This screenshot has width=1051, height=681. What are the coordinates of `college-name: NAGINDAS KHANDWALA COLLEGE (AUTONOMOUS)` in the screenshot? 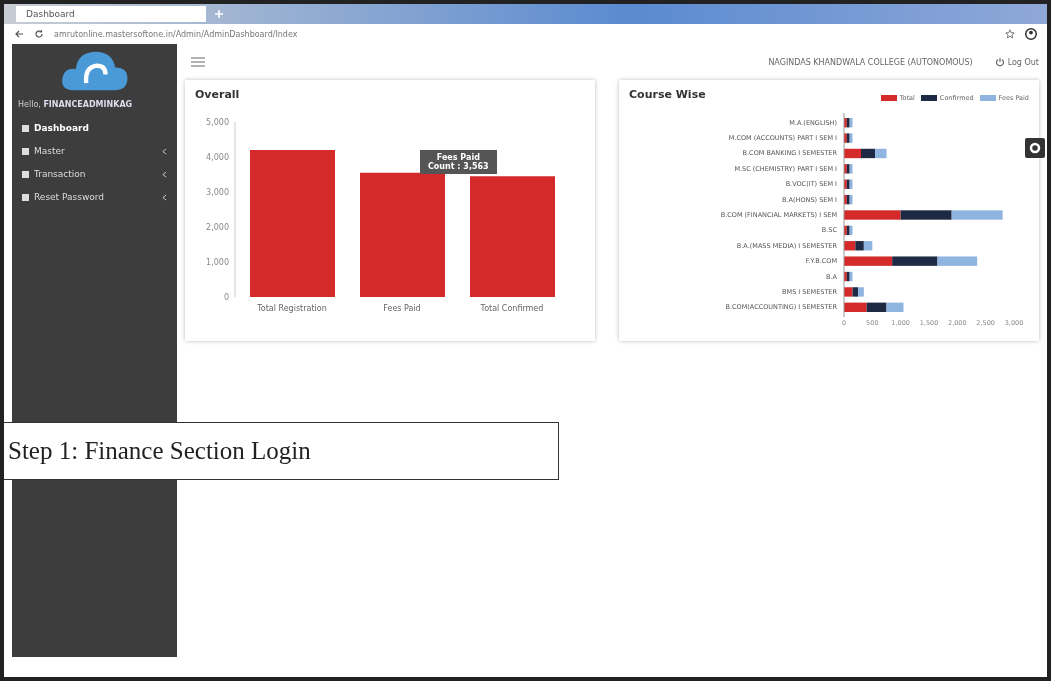 It's located at (870, 62).